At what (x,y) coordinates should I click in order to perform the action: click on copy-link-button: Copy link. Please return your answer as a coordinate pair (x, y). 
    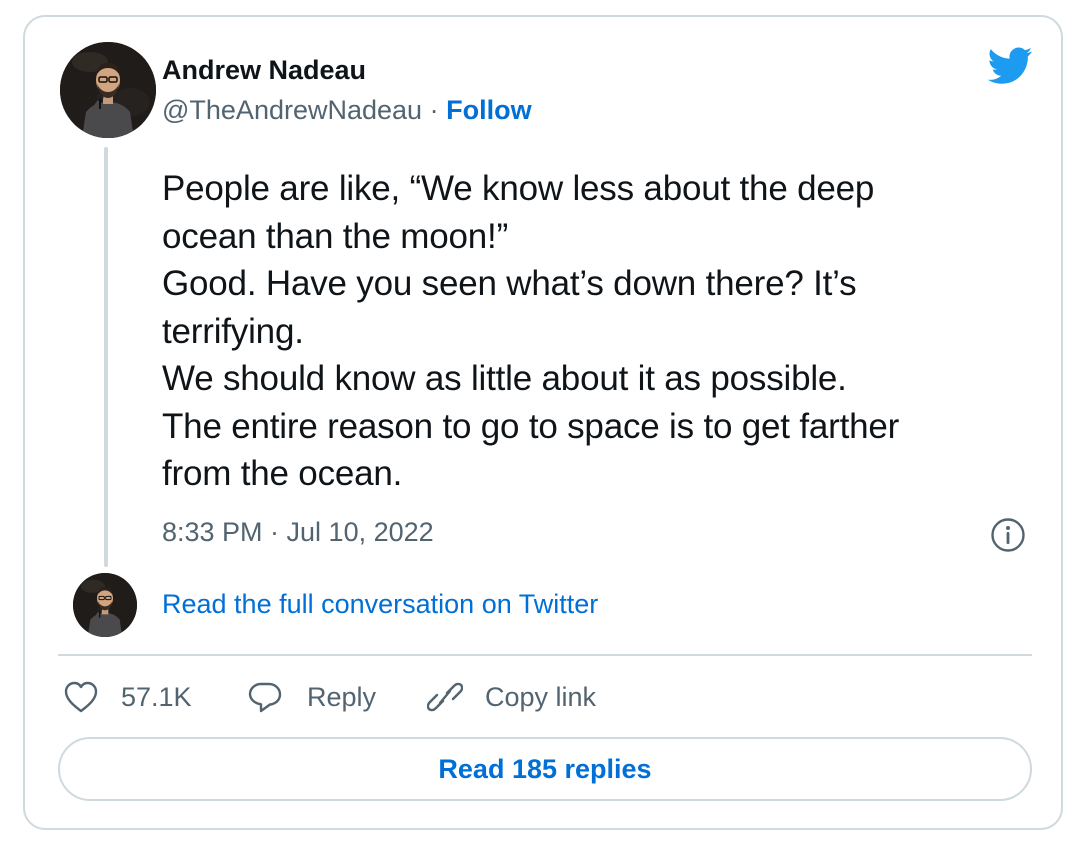
    Looking at the image, I should click on (511, 697).